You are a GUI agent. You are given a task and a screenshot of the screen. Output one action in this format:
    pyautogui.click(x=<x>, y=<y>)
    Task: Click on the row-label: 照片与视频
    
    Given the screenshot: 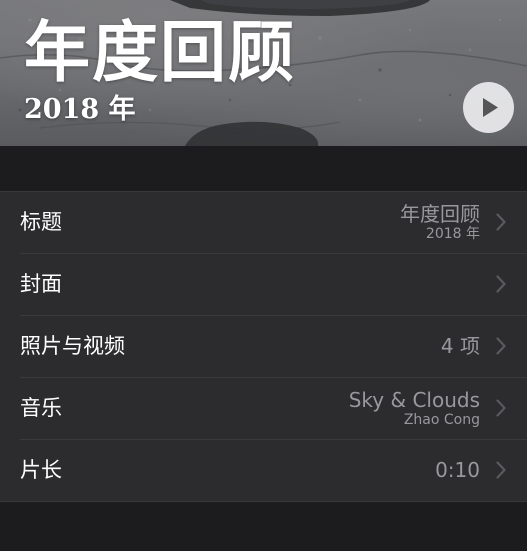 What is the action you would take?
    pyautogui.click(x=72, y=346)
    